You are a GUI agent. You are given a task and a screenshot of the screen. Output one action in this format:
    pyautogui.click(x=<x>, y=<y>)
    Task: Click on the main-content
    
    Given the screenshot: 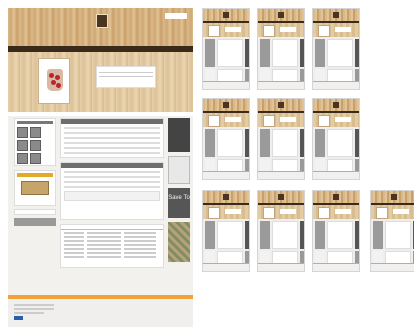 What is the action you would take?
    pyautogui.click(x=112, y=193)
    